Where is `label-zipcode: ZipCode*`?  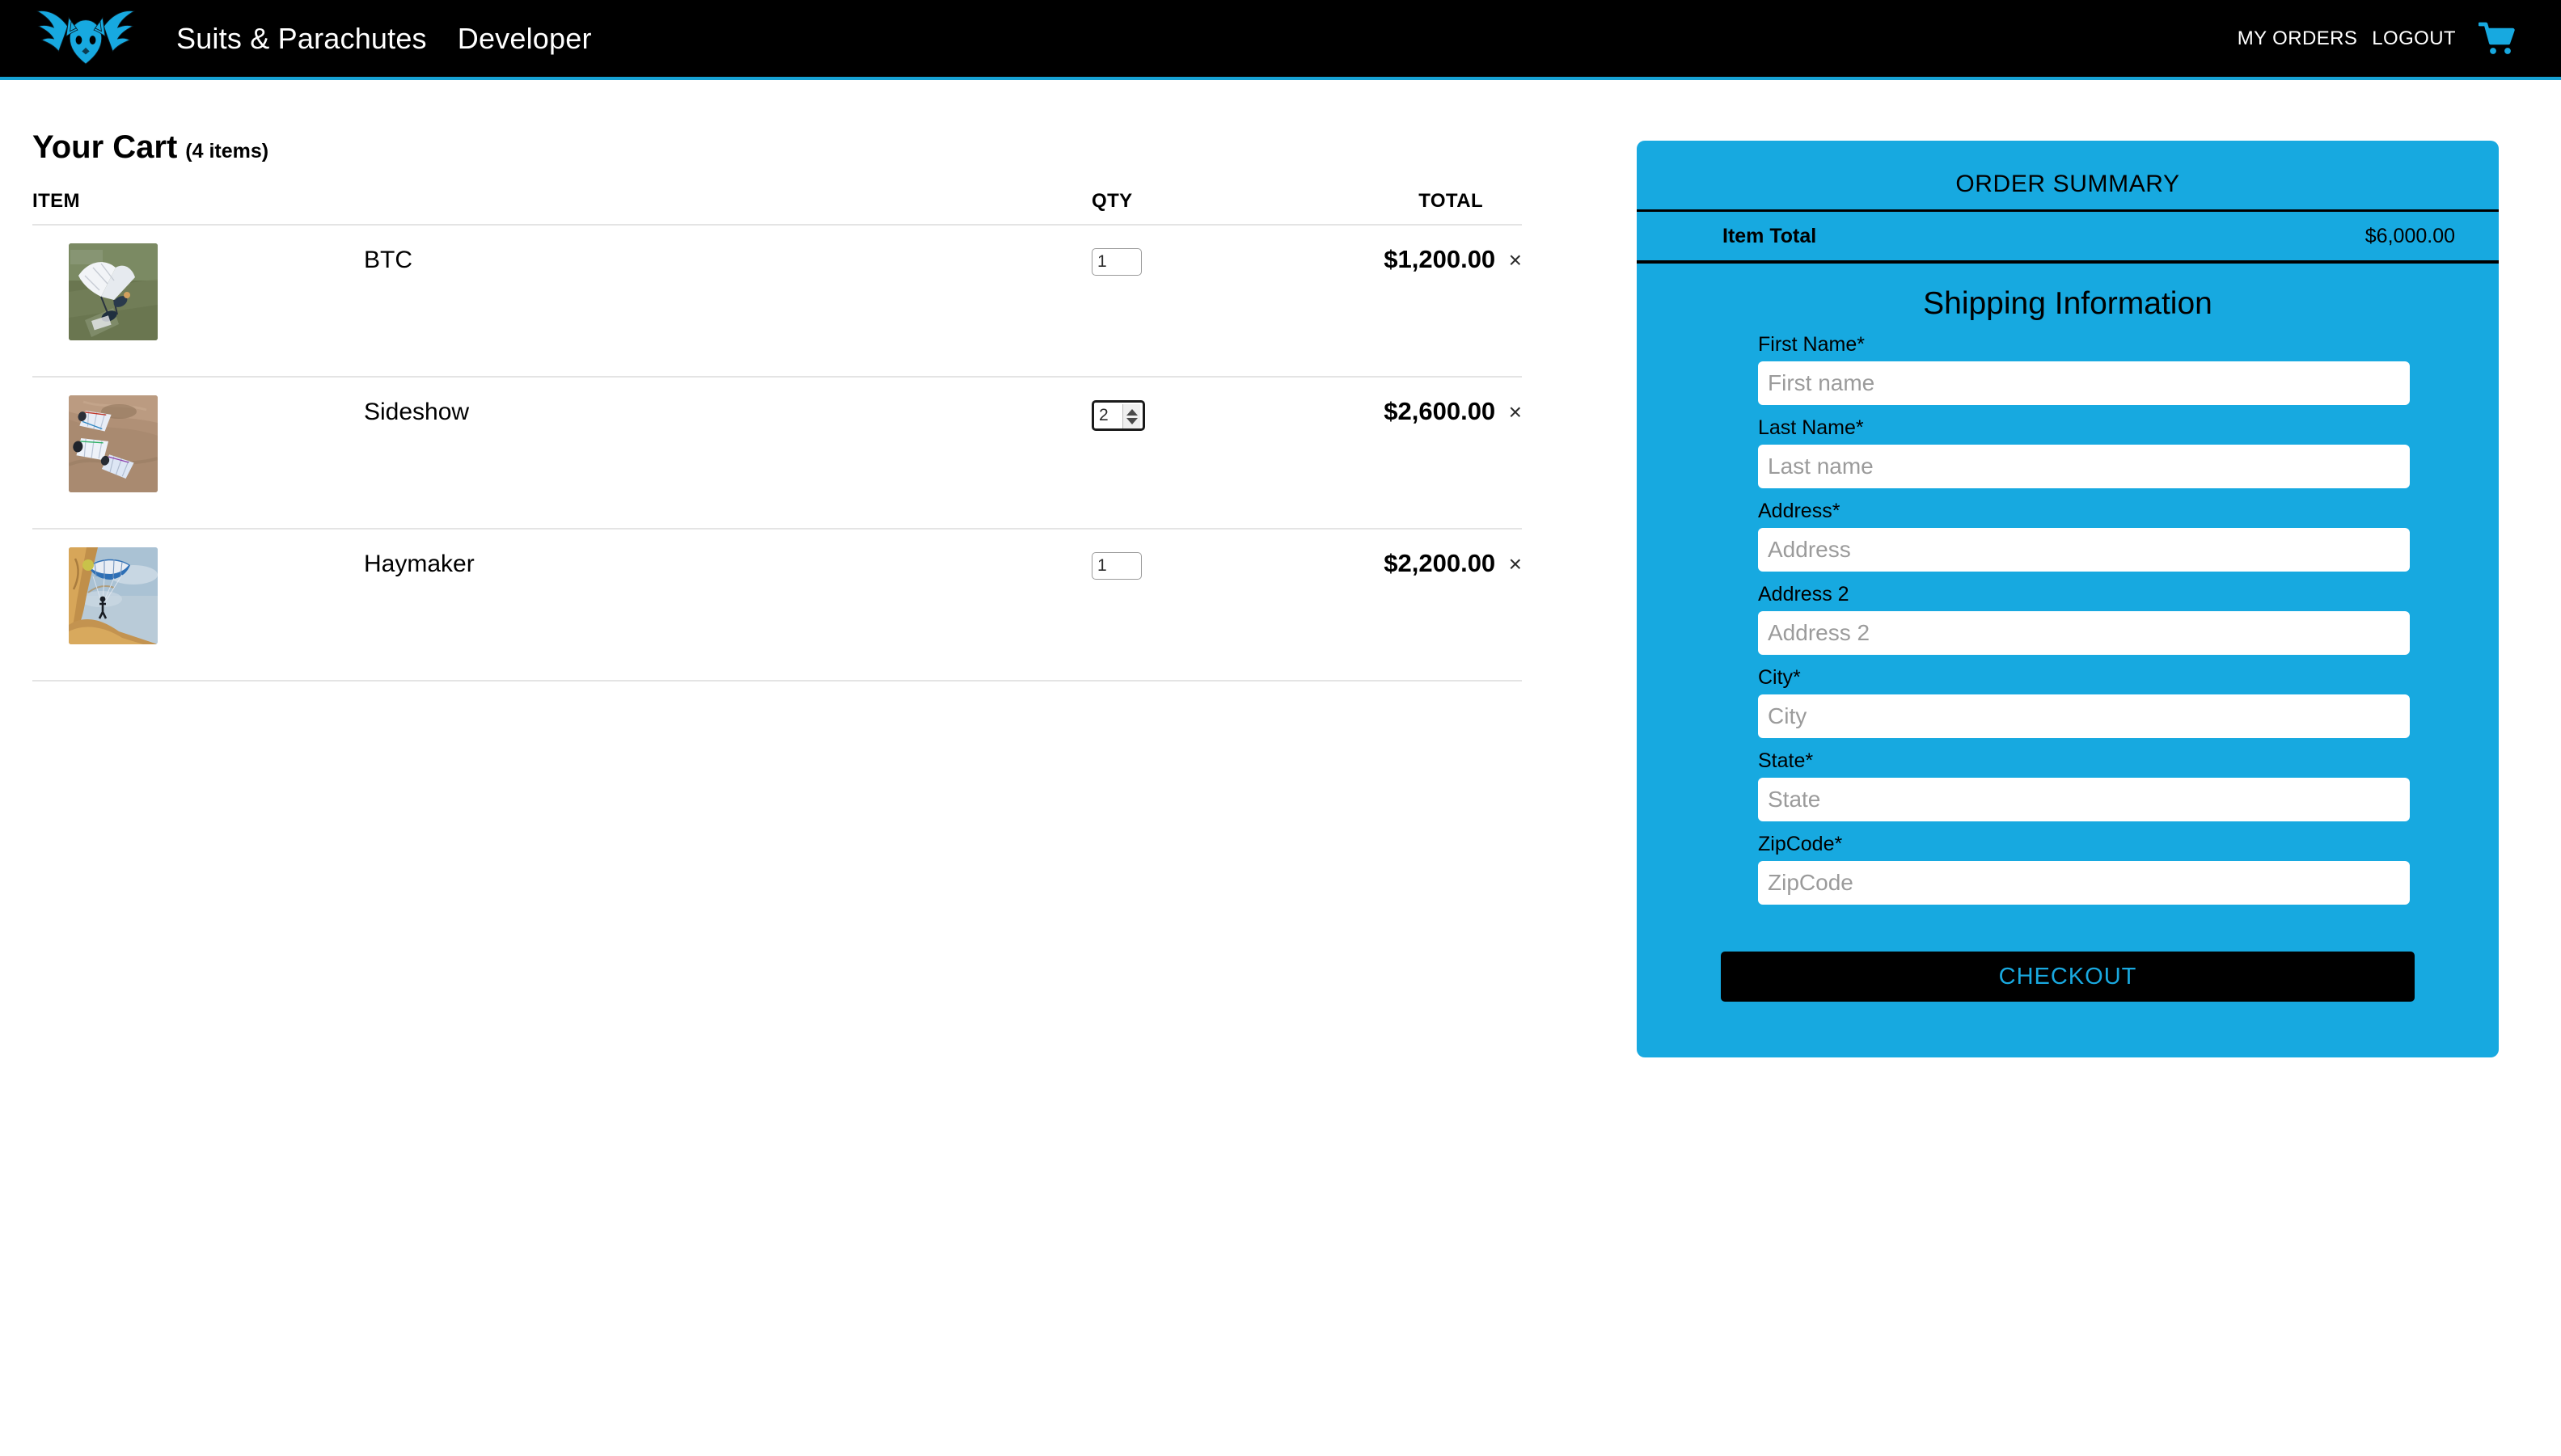
label-zipcode: ZipCode* is located at coordinates (1800, 844).